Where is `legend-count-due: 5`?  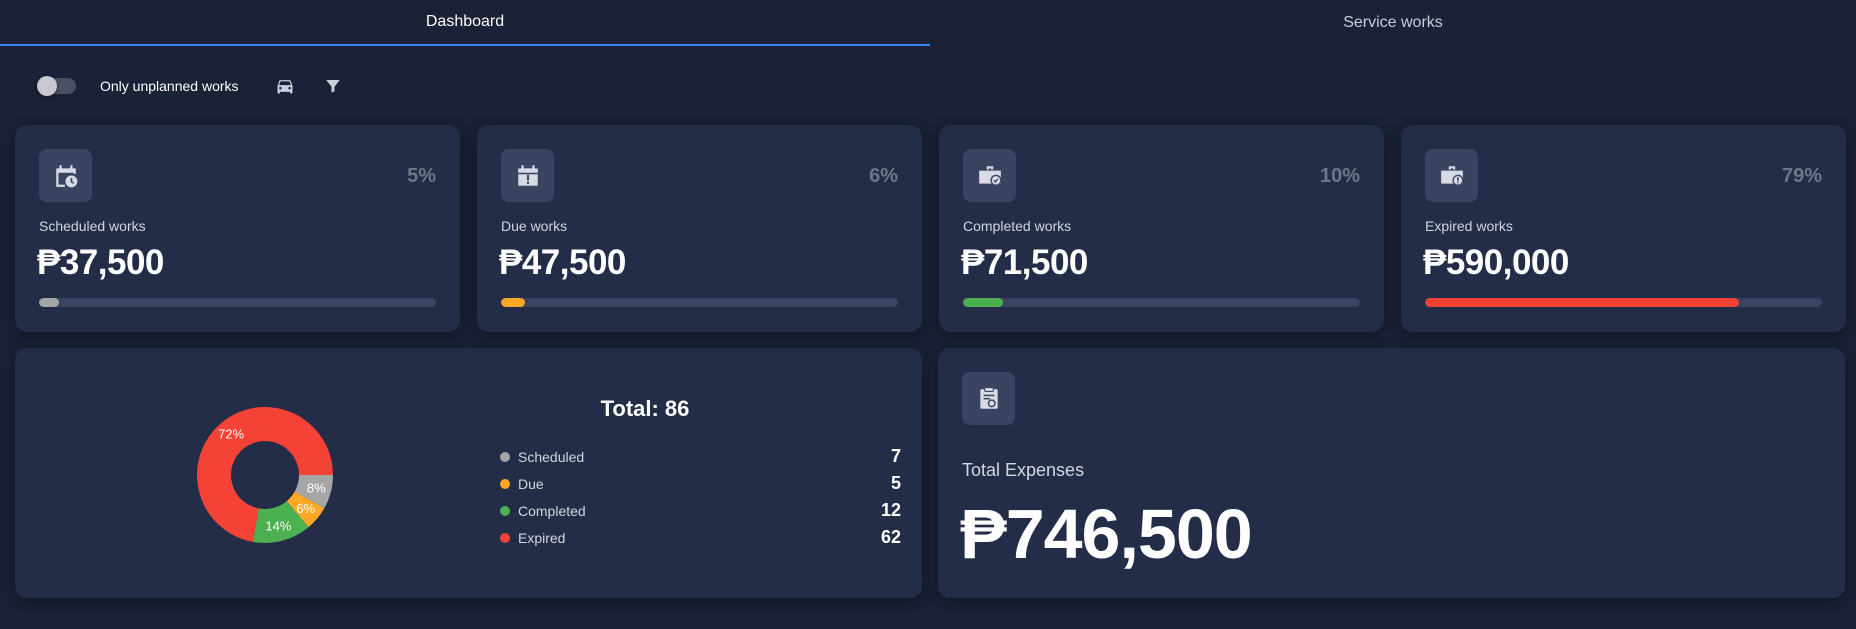 legend-count-due: 5 is located at coordinates (895, 483).